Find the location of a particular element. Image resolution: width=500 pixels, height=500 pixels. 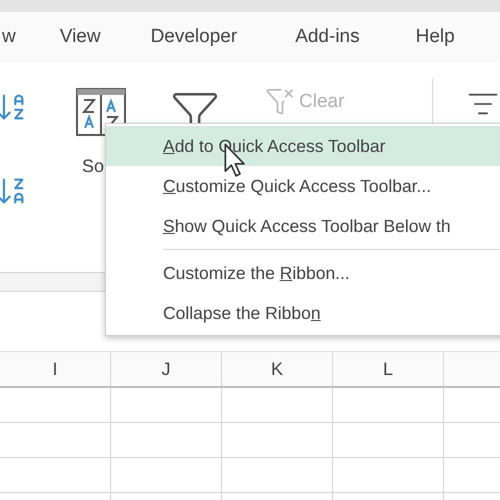

ribbon-tab: w is located at coordinates (9, 37).